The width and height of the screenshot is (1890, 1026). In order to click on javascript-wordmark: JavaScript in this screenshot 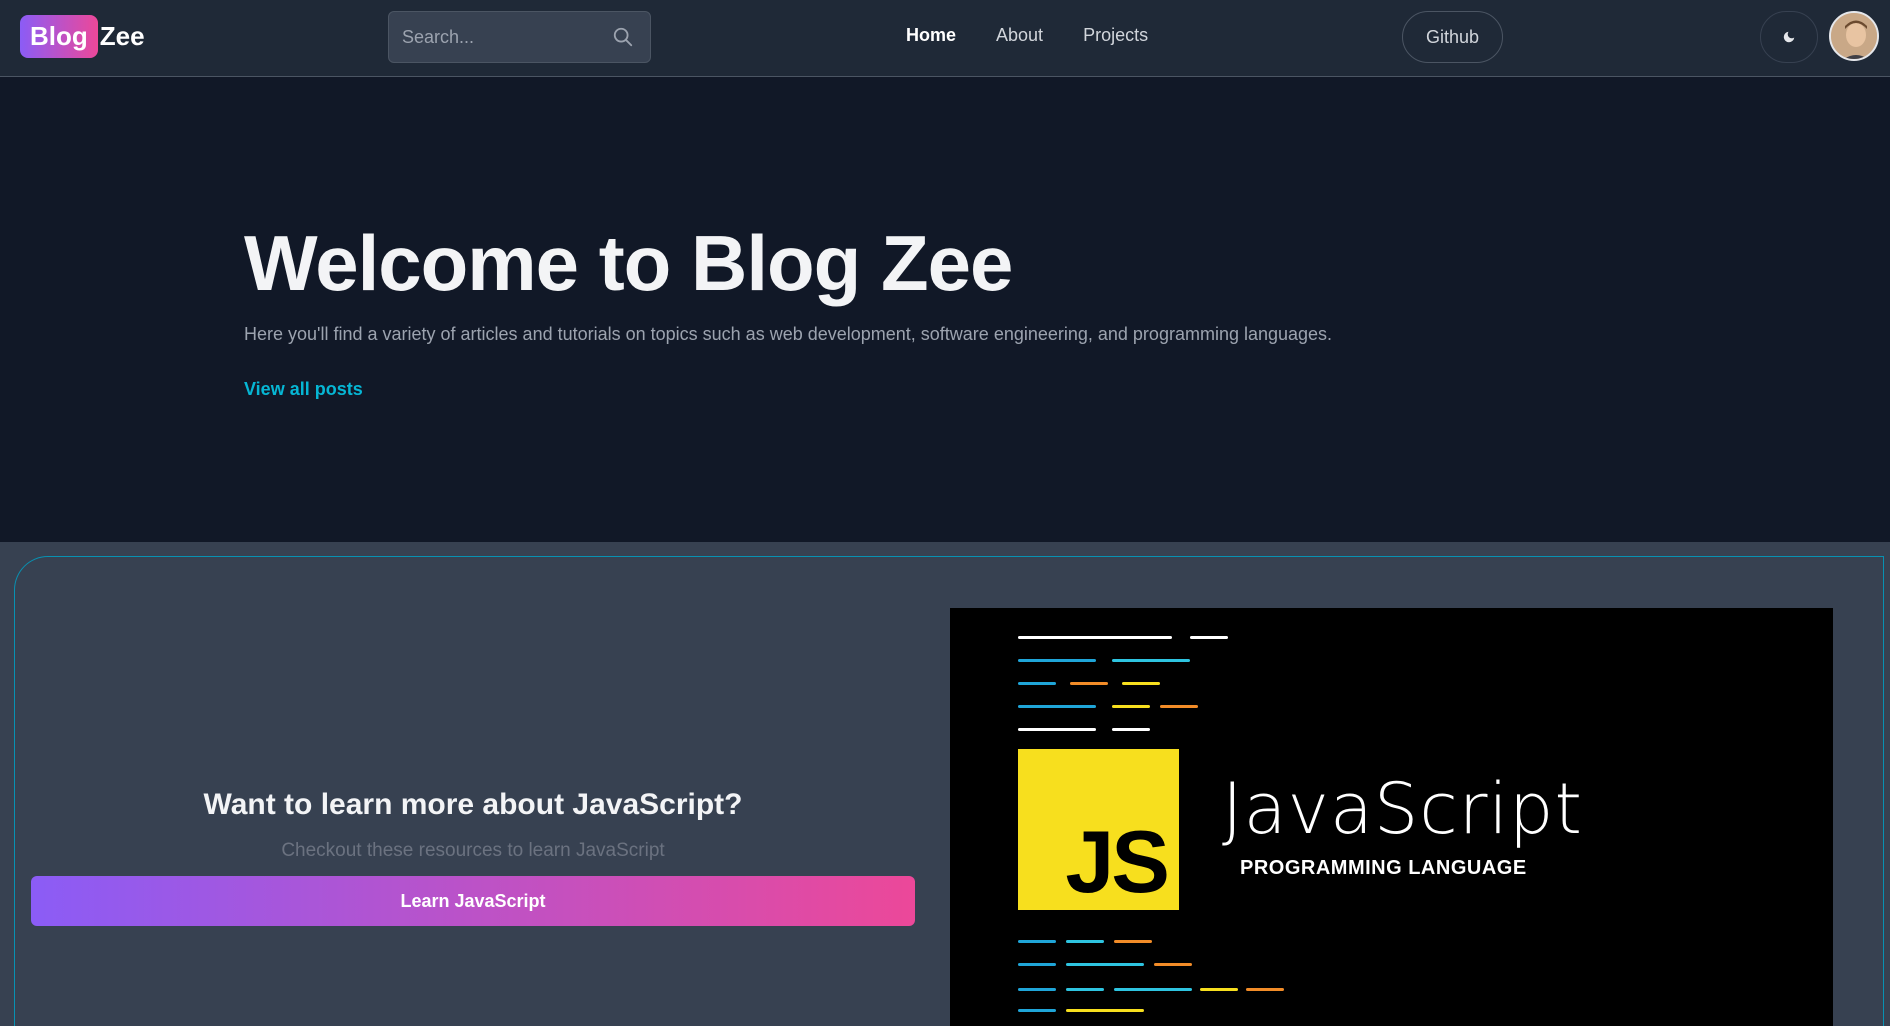, I will do `click(1402, 809)`.